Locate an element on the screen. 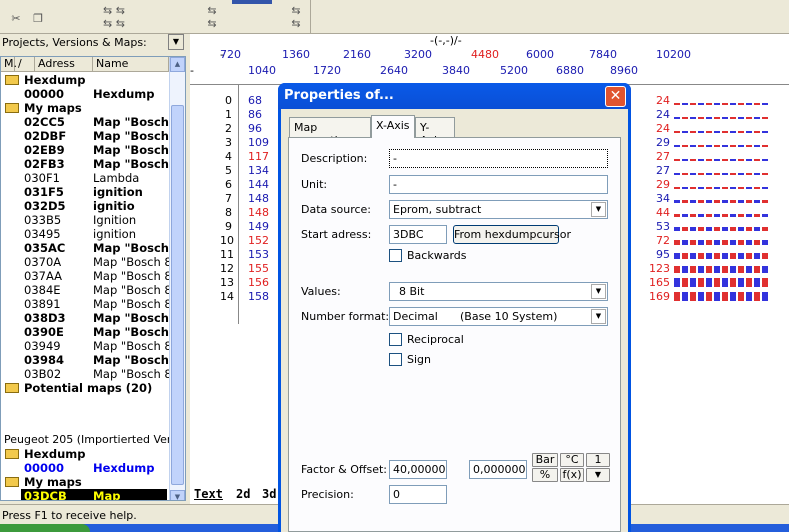  tree-row: 038D3 Map "Bosch is located at coordinates (85, 318).